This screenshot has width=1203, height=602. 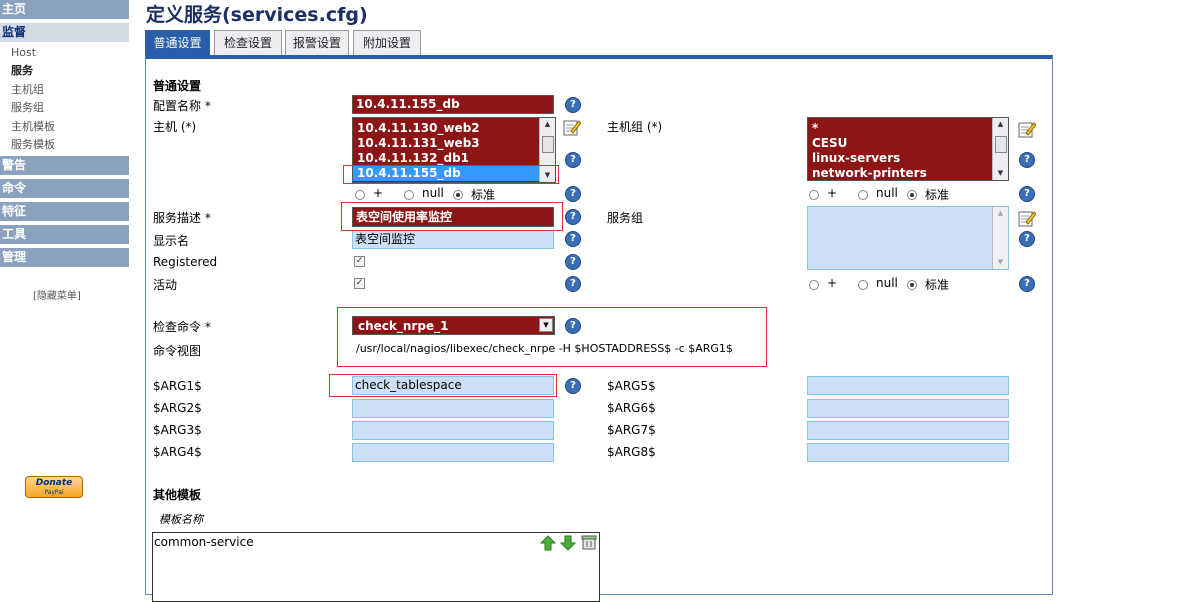 What do you see at coordinates (64, 257) in the screenshot?
I see `nav-admin: 管理` at bounding box center [64, 257].